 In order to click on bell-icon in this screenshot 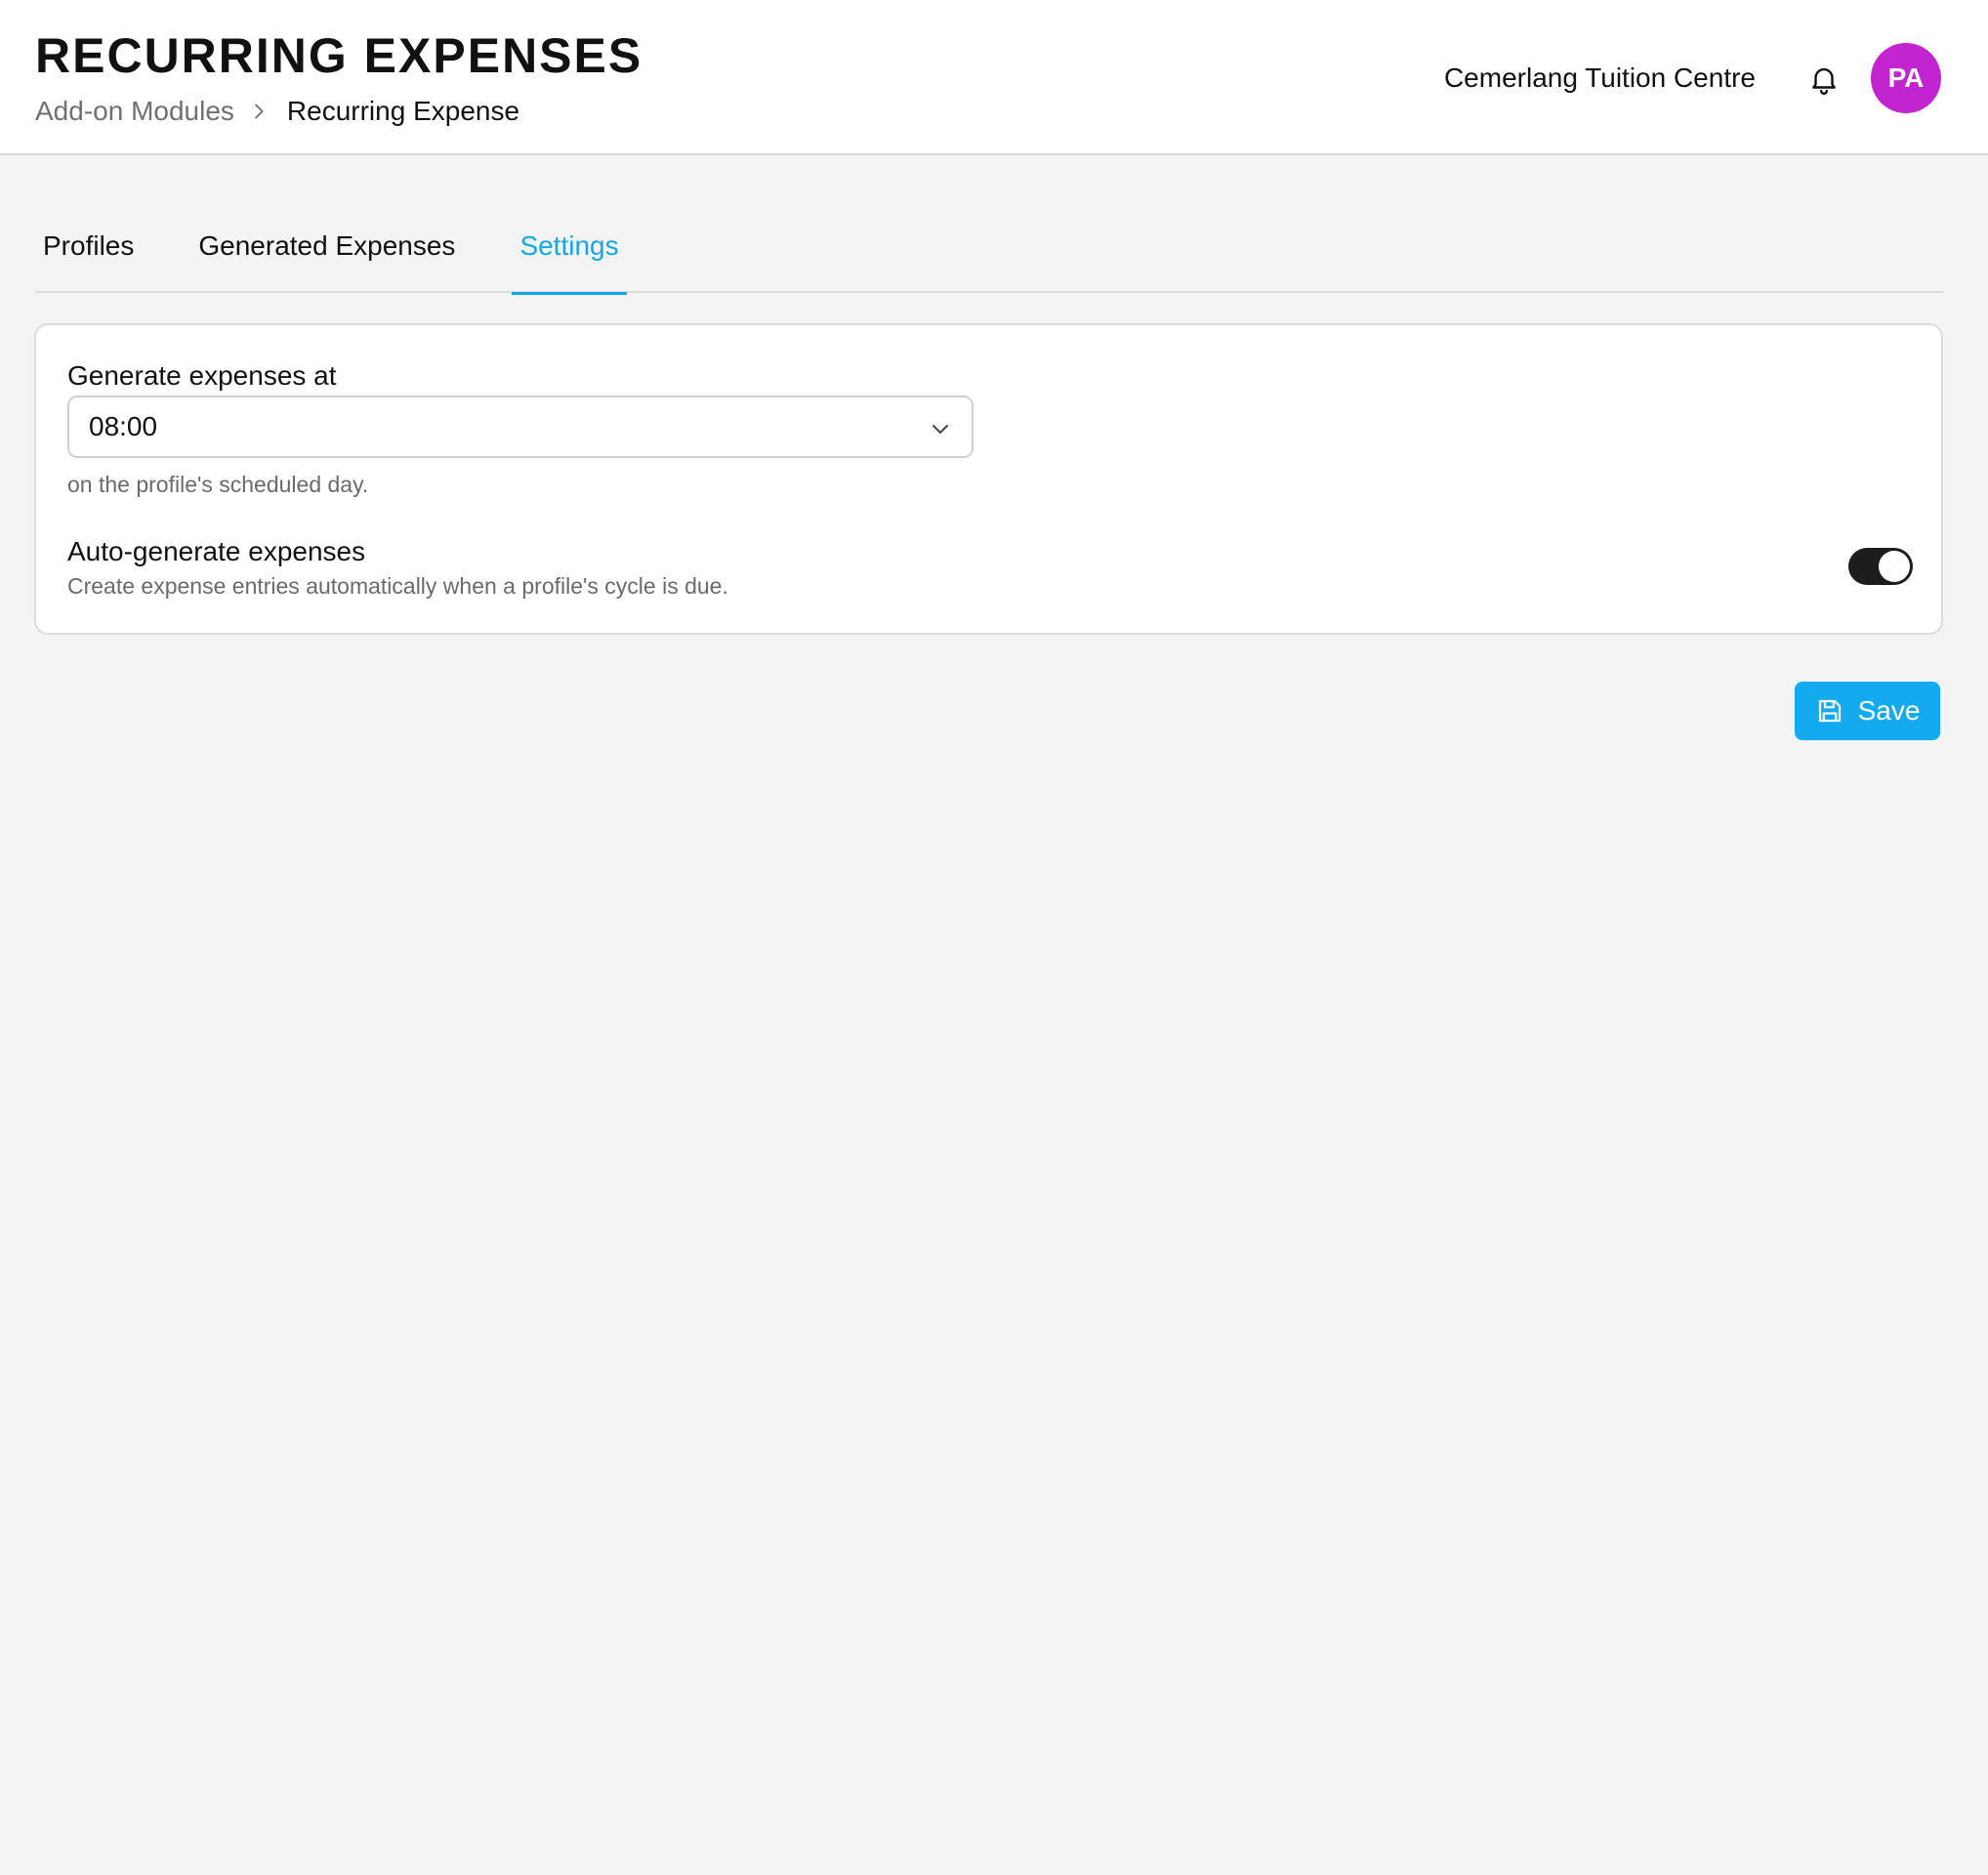, I will do `click(1824, 79)`.